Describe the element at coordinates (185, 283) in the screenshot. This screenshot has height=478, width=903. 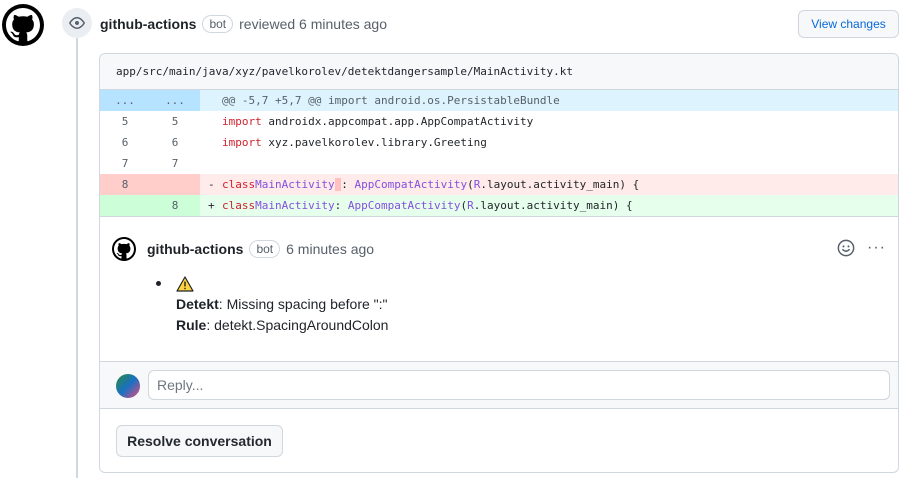
I see `warning-icon` at that location.